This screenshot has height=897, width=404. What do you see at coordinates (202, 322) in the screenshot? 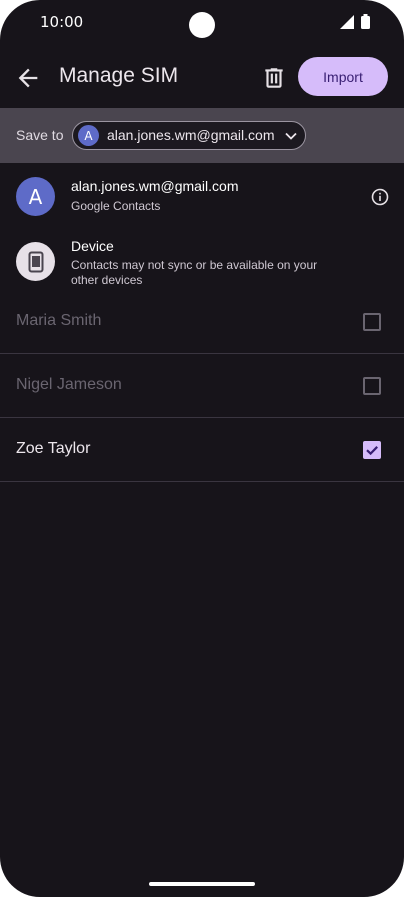
I see `contact-row-maria-smith: Maria Smith` at bounding box center [202, 322].